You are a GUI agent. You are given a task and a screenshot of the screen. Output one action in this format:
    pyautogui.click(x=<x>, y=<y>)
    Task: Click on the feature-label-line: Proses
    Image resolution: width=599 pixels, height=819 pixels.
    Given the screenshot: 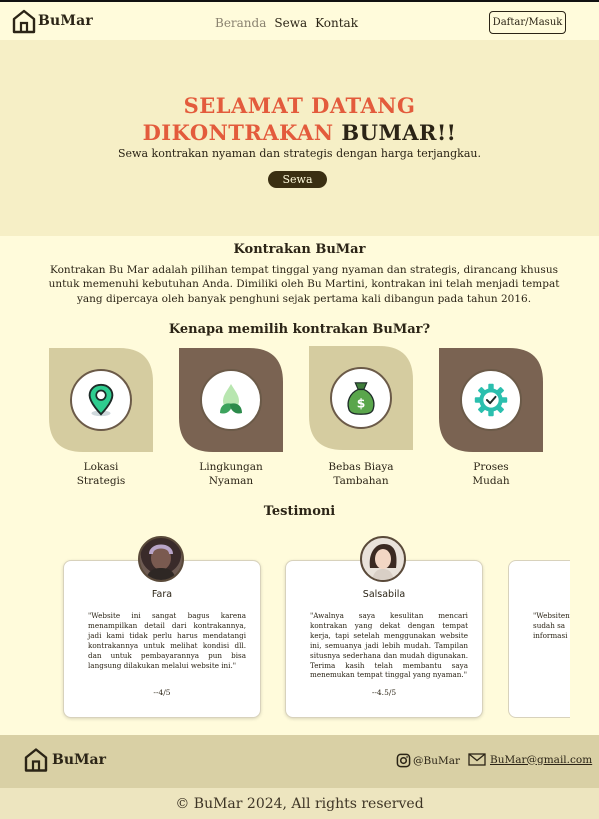 What is the action you would take?
    pyautogui.click(x=491, y=467)
    